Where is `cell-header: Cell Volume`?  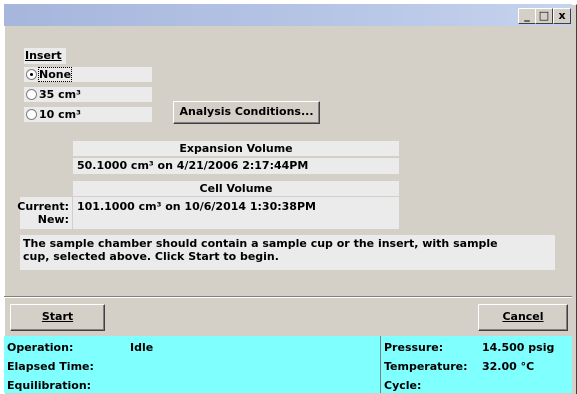
cell-header: Cell Volume is located at coordinates (236, 188).